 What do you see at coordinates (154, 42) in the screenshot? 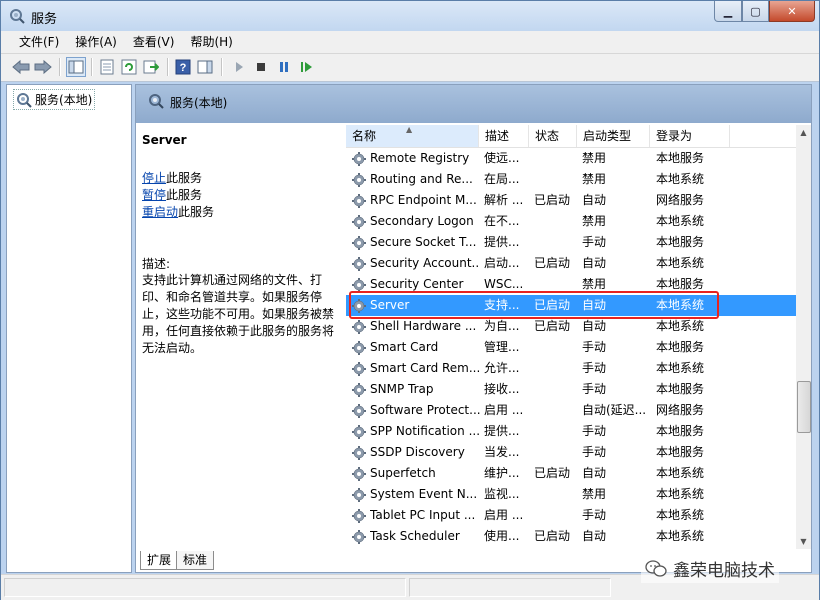
I see `menu-view: 查看(V)` at bounding box center [154, 42].